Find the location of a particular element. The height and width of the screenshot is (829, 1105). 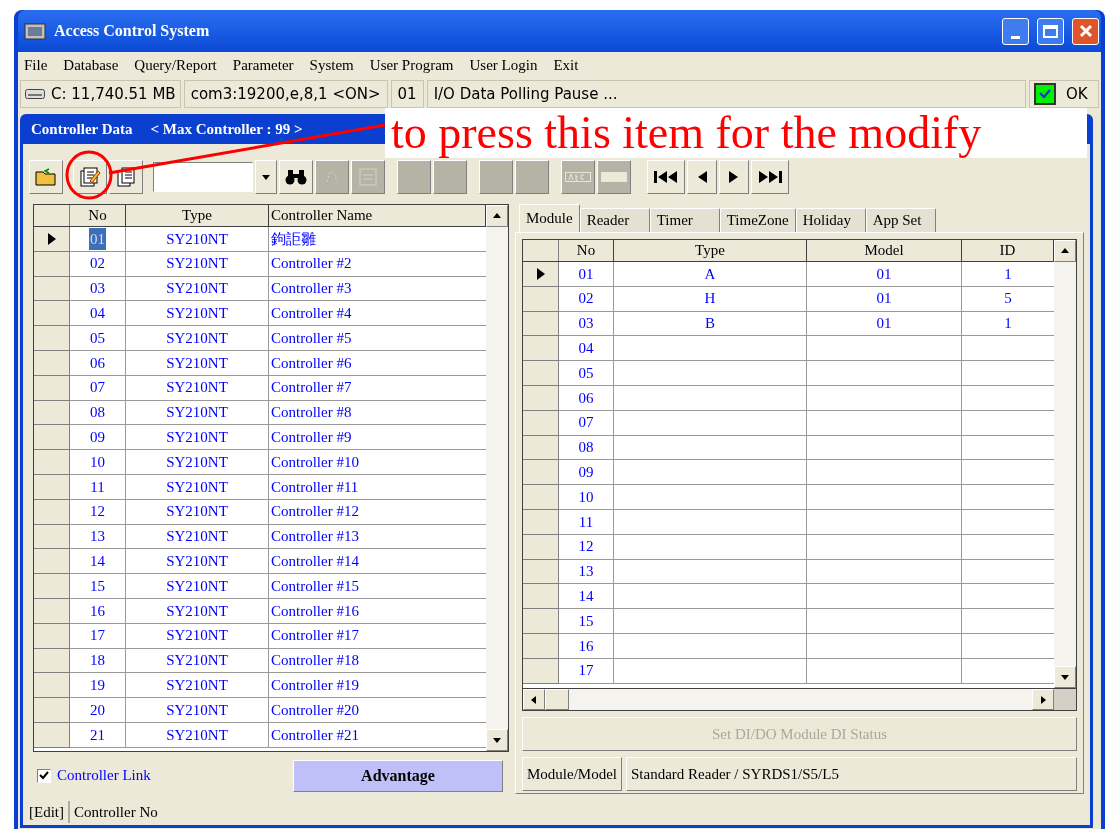

table-cell-text: 15 is located at coordinates (97, 586).